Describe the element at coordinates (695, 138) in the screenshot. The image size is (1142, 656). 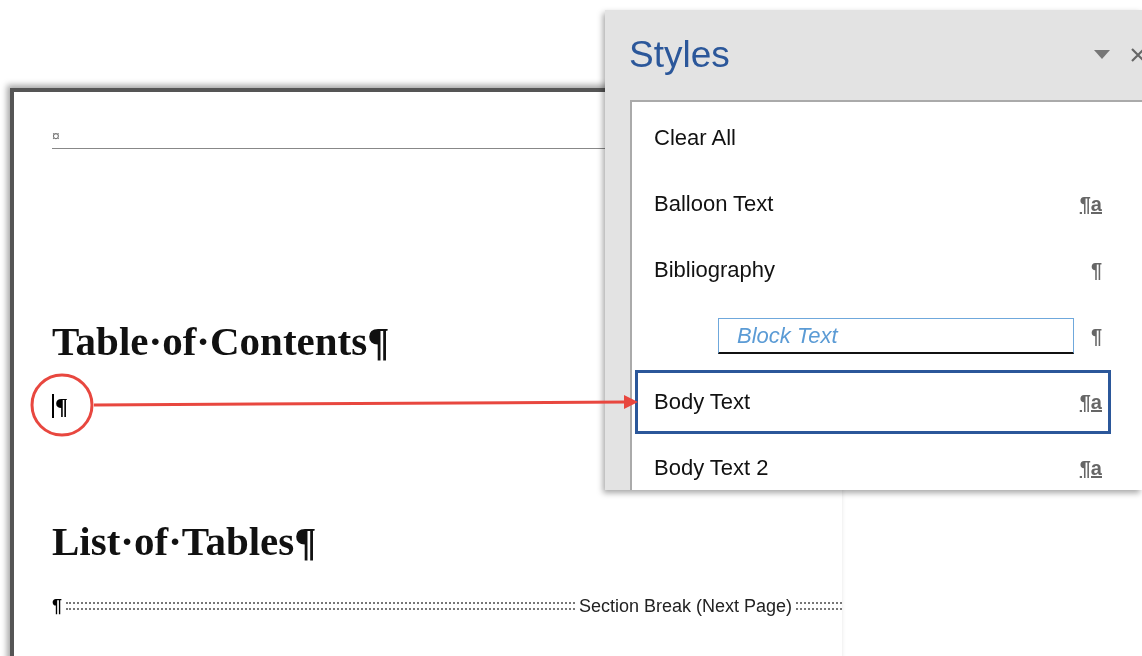
I see `style-name: Clear All` at that location.